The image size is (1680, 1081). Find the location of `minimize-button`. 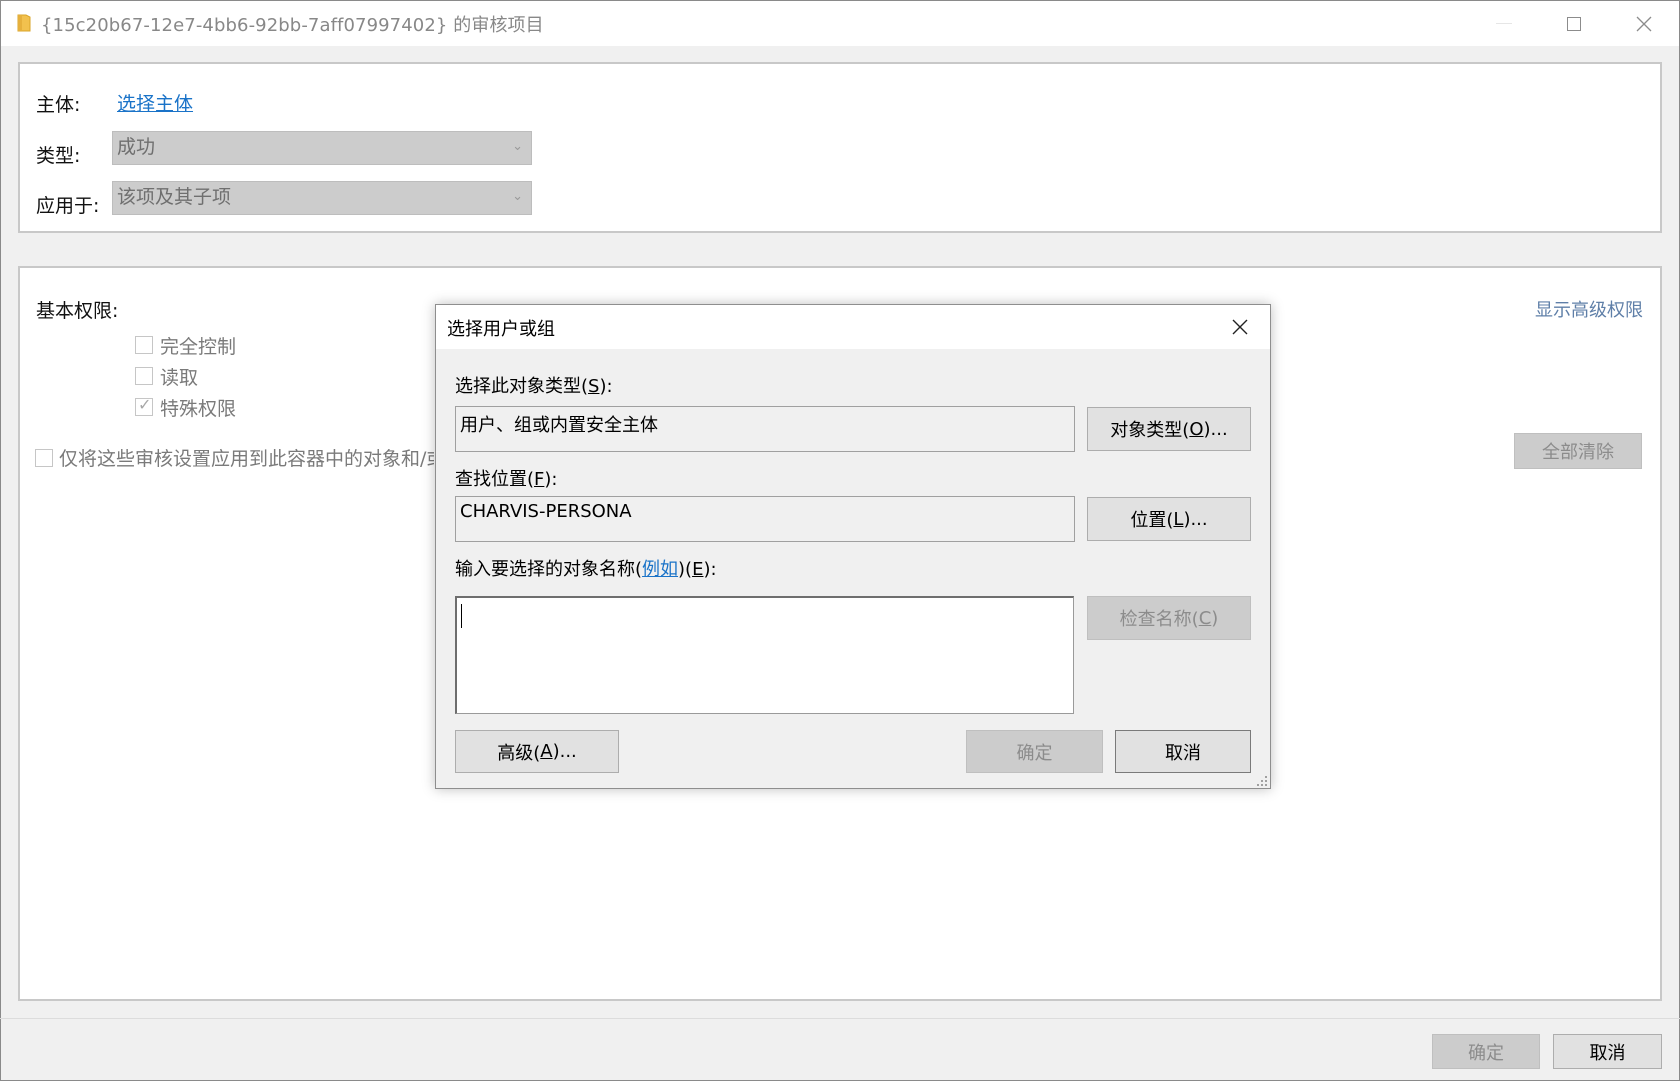

minimize-button is located at coordinates (1504, 23).